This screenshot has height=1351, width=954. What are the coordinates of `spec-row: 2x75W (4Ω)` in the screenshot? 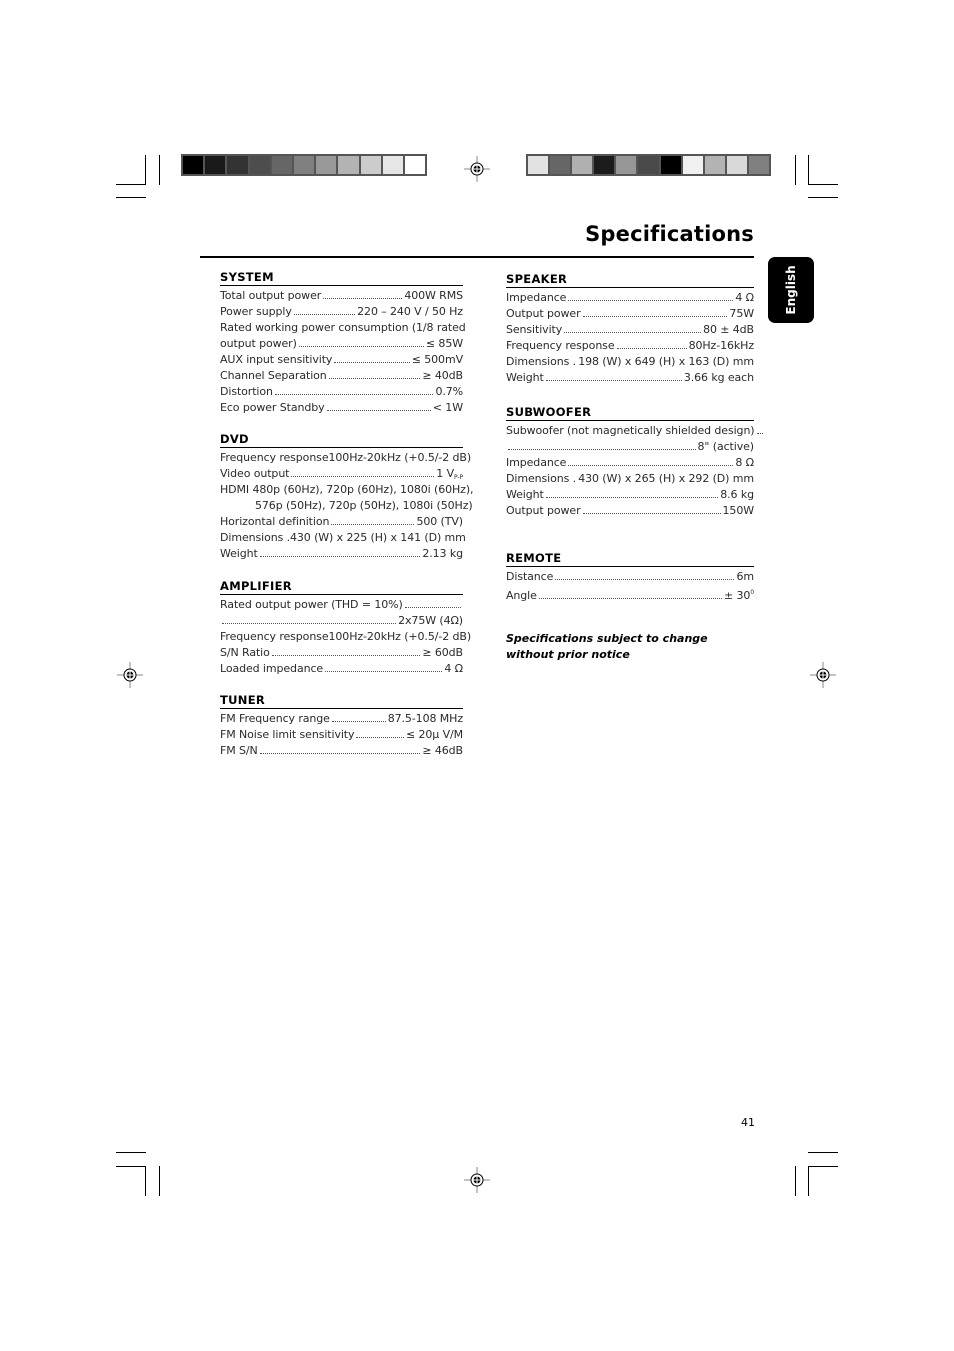 It's located at (341, 621).